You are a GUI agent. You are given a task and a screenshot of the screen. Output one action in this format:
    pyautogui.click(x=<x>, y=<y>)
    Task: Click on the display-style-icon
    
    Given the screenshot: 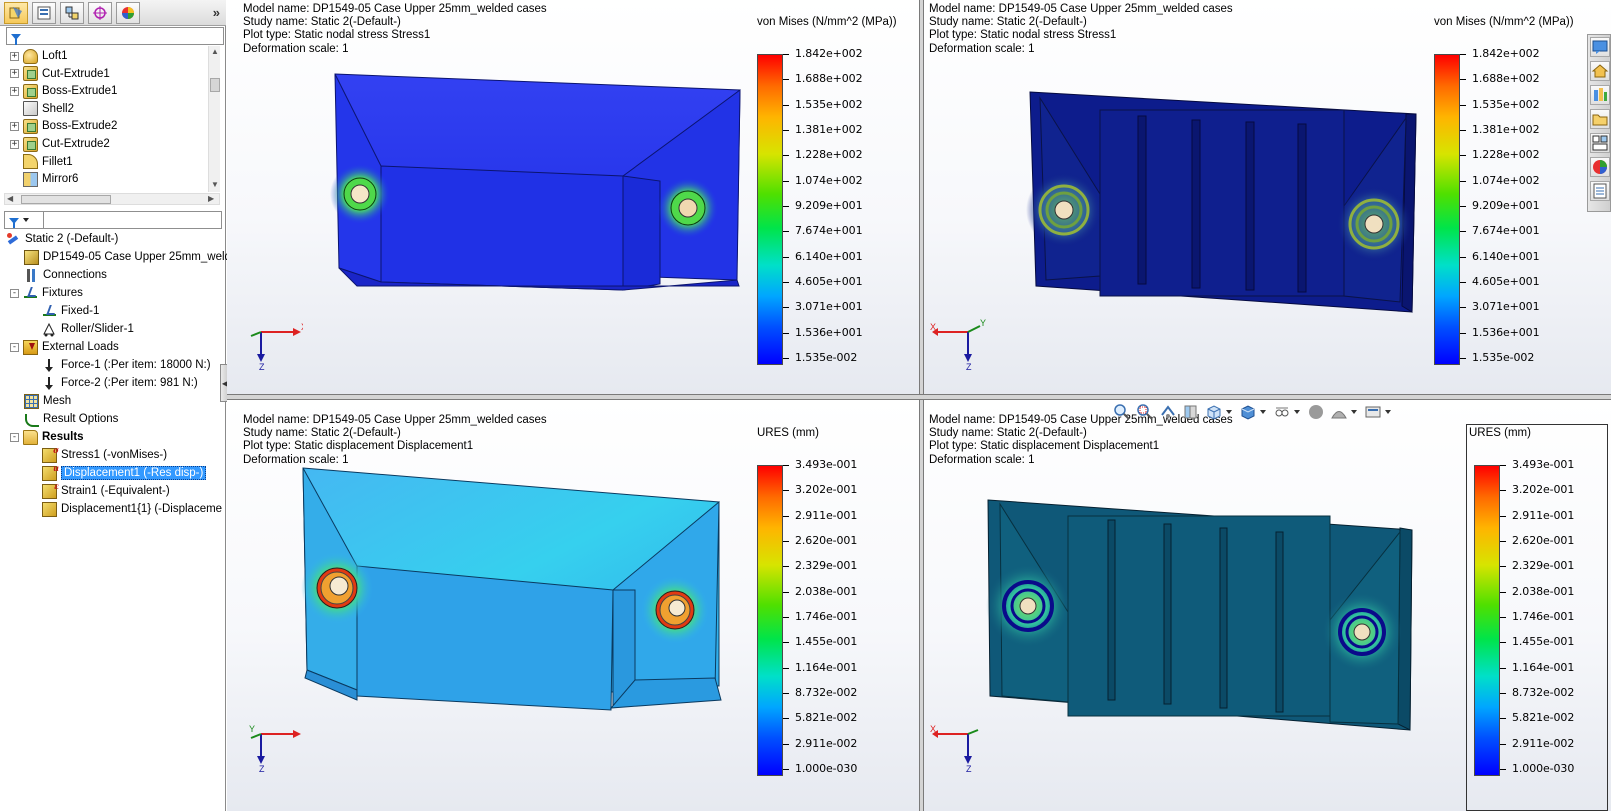 What is the action you would take?
    pyautogui.click(x=1248, y=412)
    